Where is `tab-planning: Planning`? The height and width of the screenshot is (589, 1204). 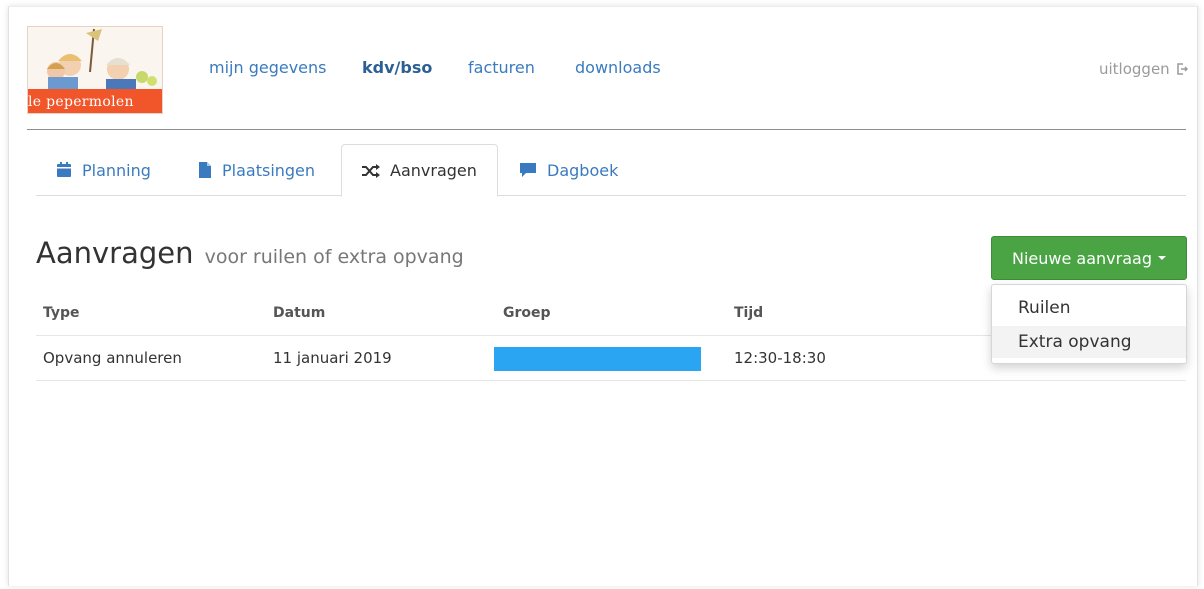 tab-planning: Planning is located at coordinates (103, 170).